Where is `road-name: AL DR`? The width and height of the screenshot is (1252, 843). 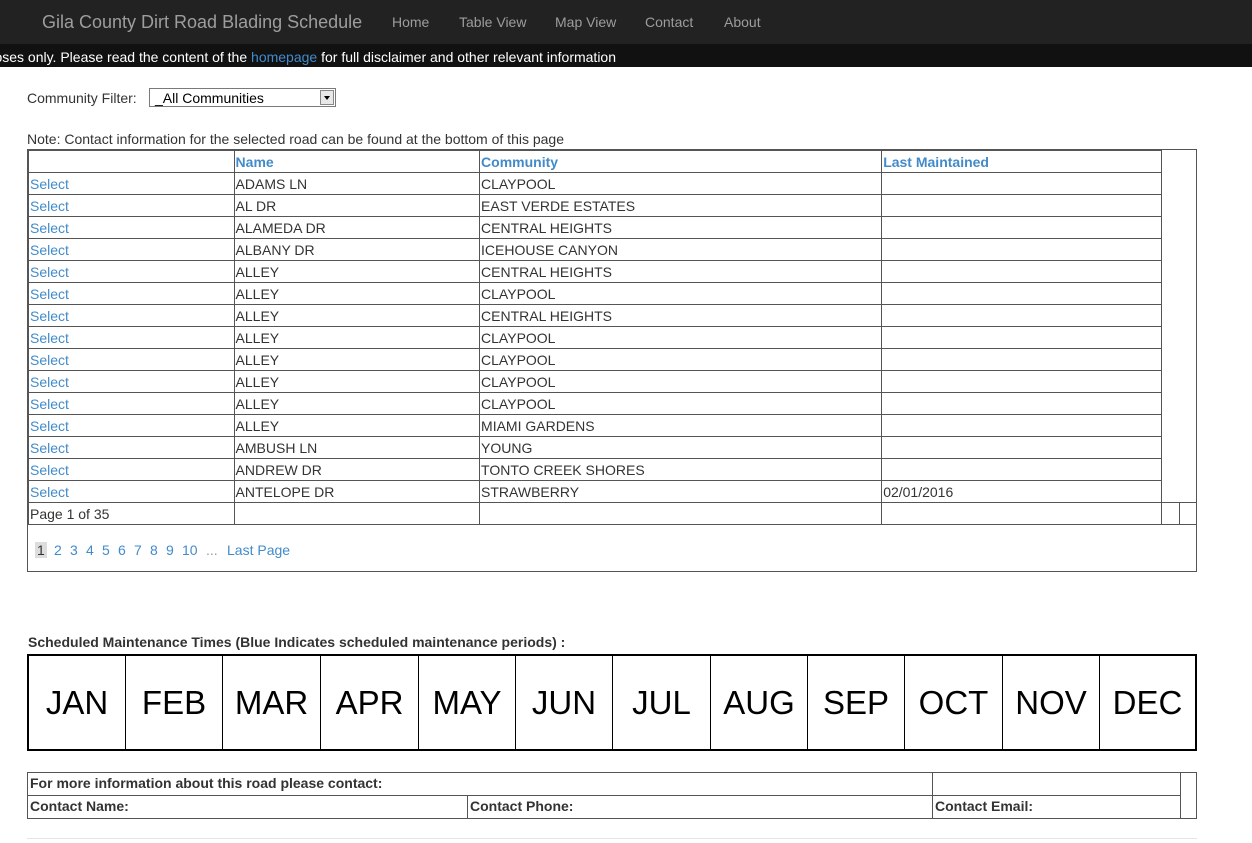 road-name: AL DR is located at coordinates (256, 205).